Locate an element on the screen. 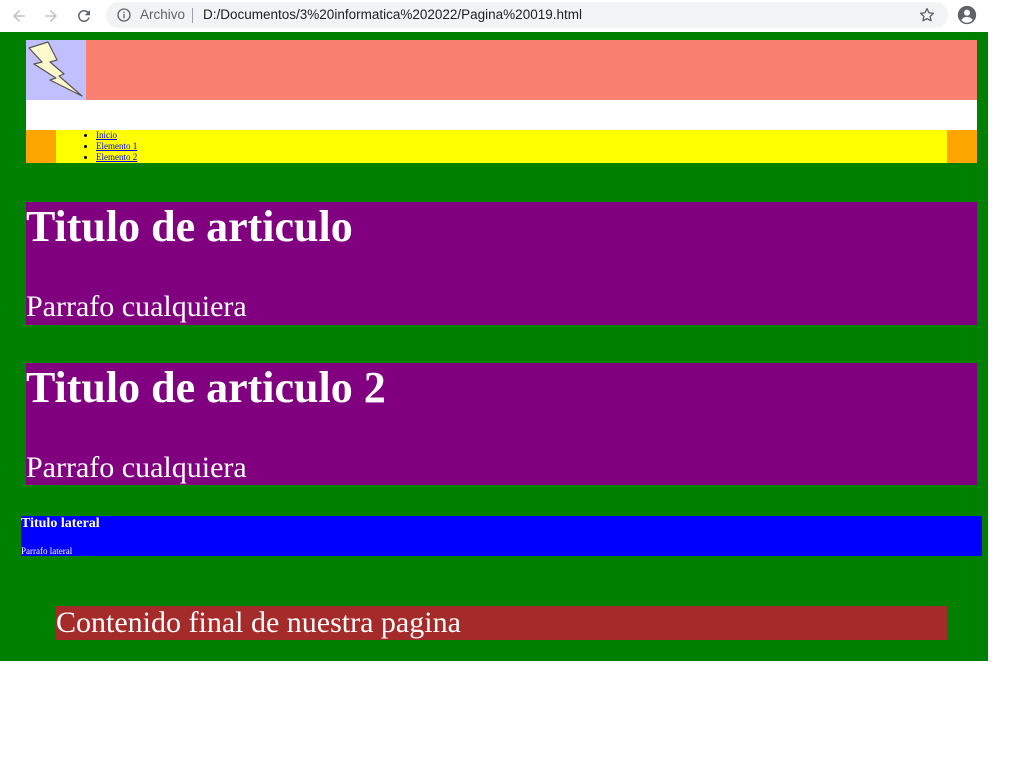 The image size is (1024, 768). lightning-bolt-icon is located at coordinates (55, 69).